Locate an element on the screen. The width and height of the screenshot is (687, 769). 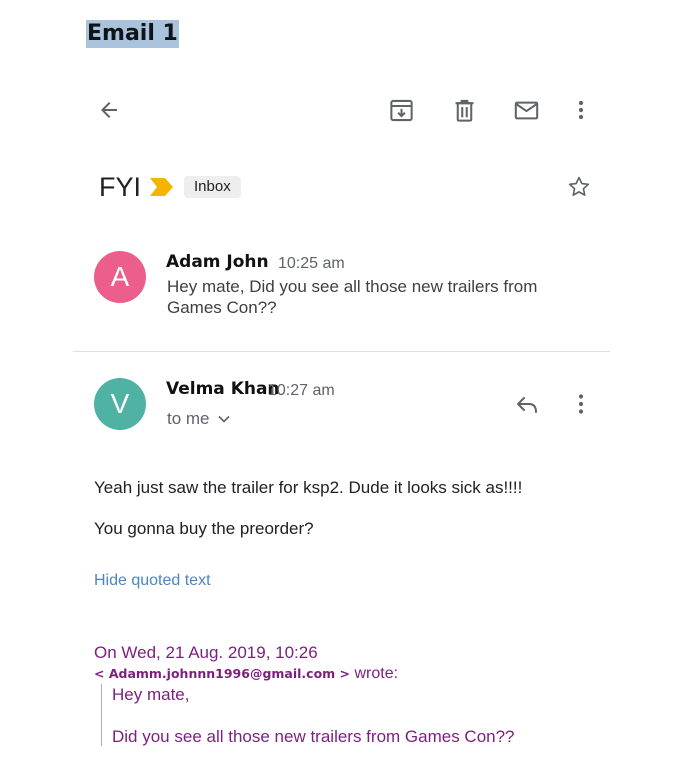
mail-icon is located at coordinates (526, 110).